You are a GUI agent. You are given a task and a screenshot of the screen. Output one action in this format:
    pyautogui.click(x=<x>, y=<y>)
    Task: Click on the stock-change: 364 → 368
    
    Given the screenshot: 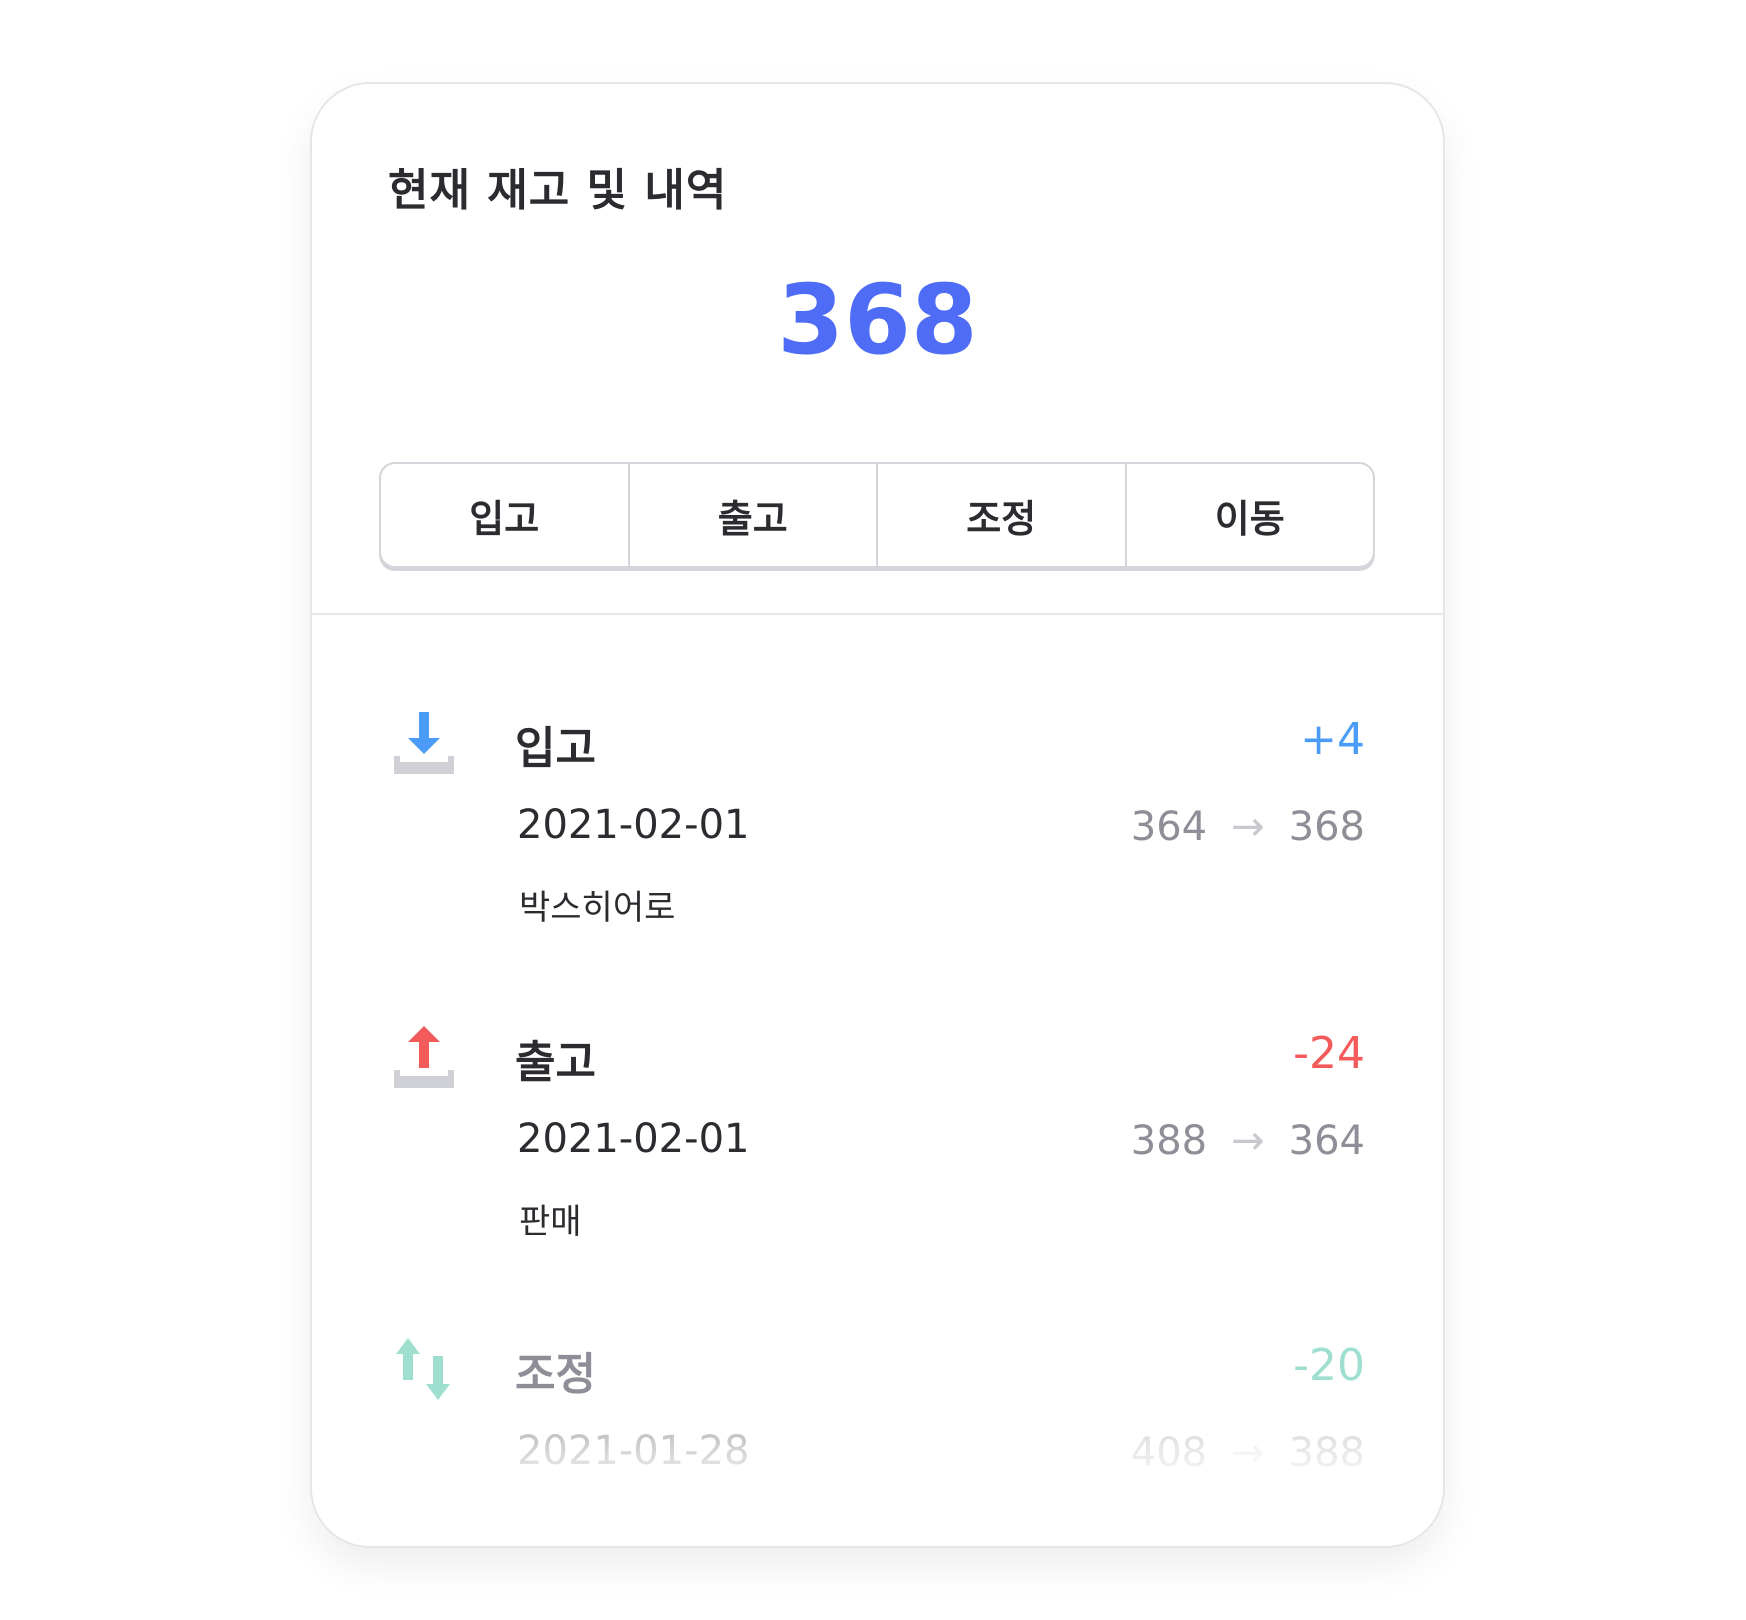 What is the action you would take?
    pyautogui.click(x=1248, y=827)
    